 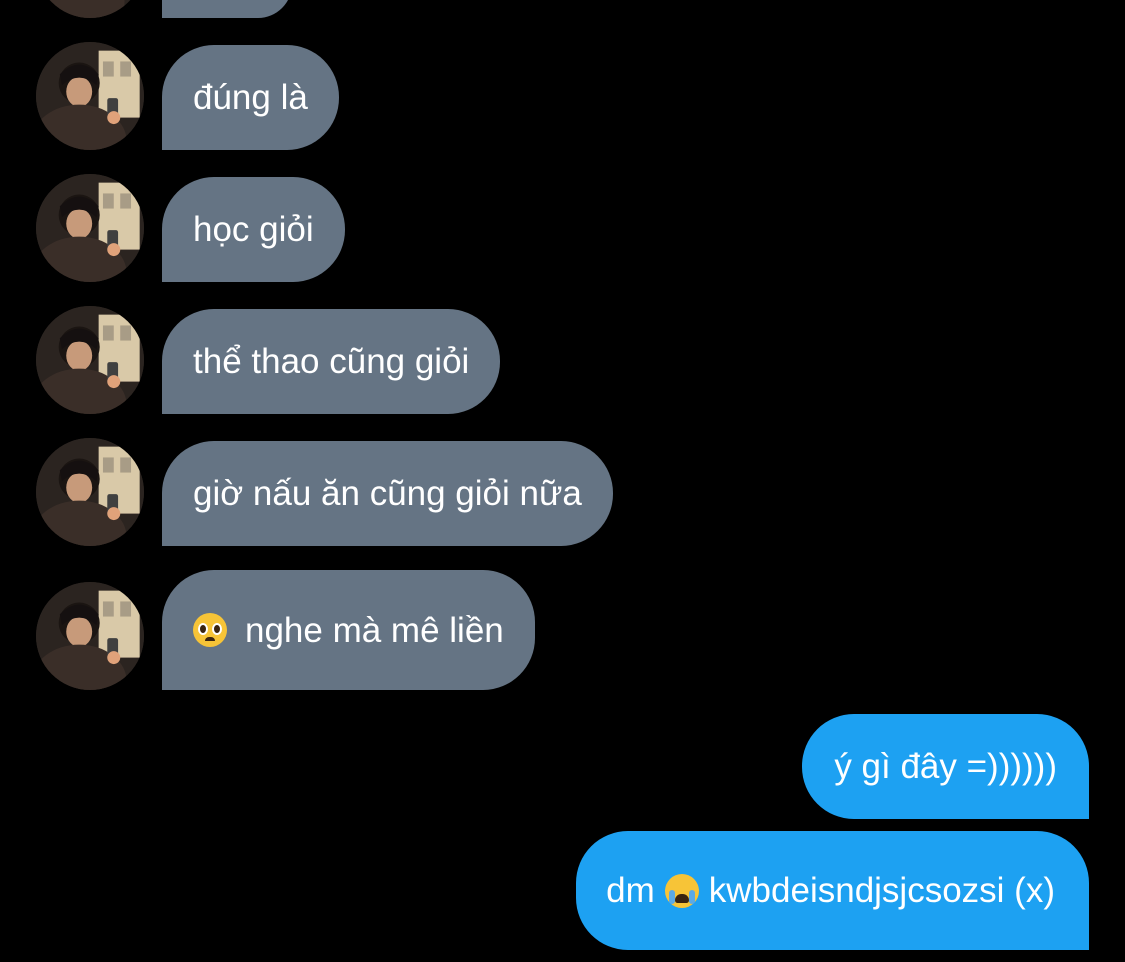 I want to click on outgoing-message-bubble: dm kwbdeisndjsjcsozsi (x), so click(x=832, y=890).